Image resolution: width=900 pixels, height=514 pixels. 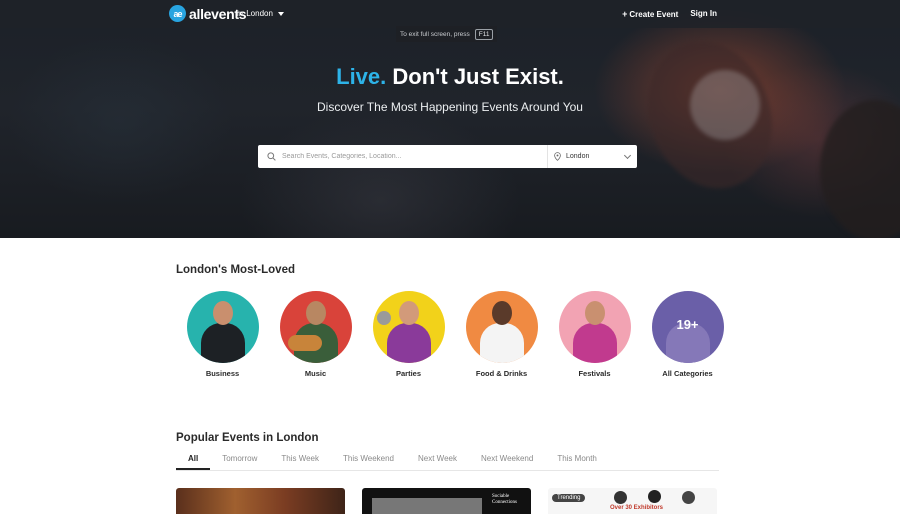 I want to click on category-music: Music, so click(x=315, y=334).